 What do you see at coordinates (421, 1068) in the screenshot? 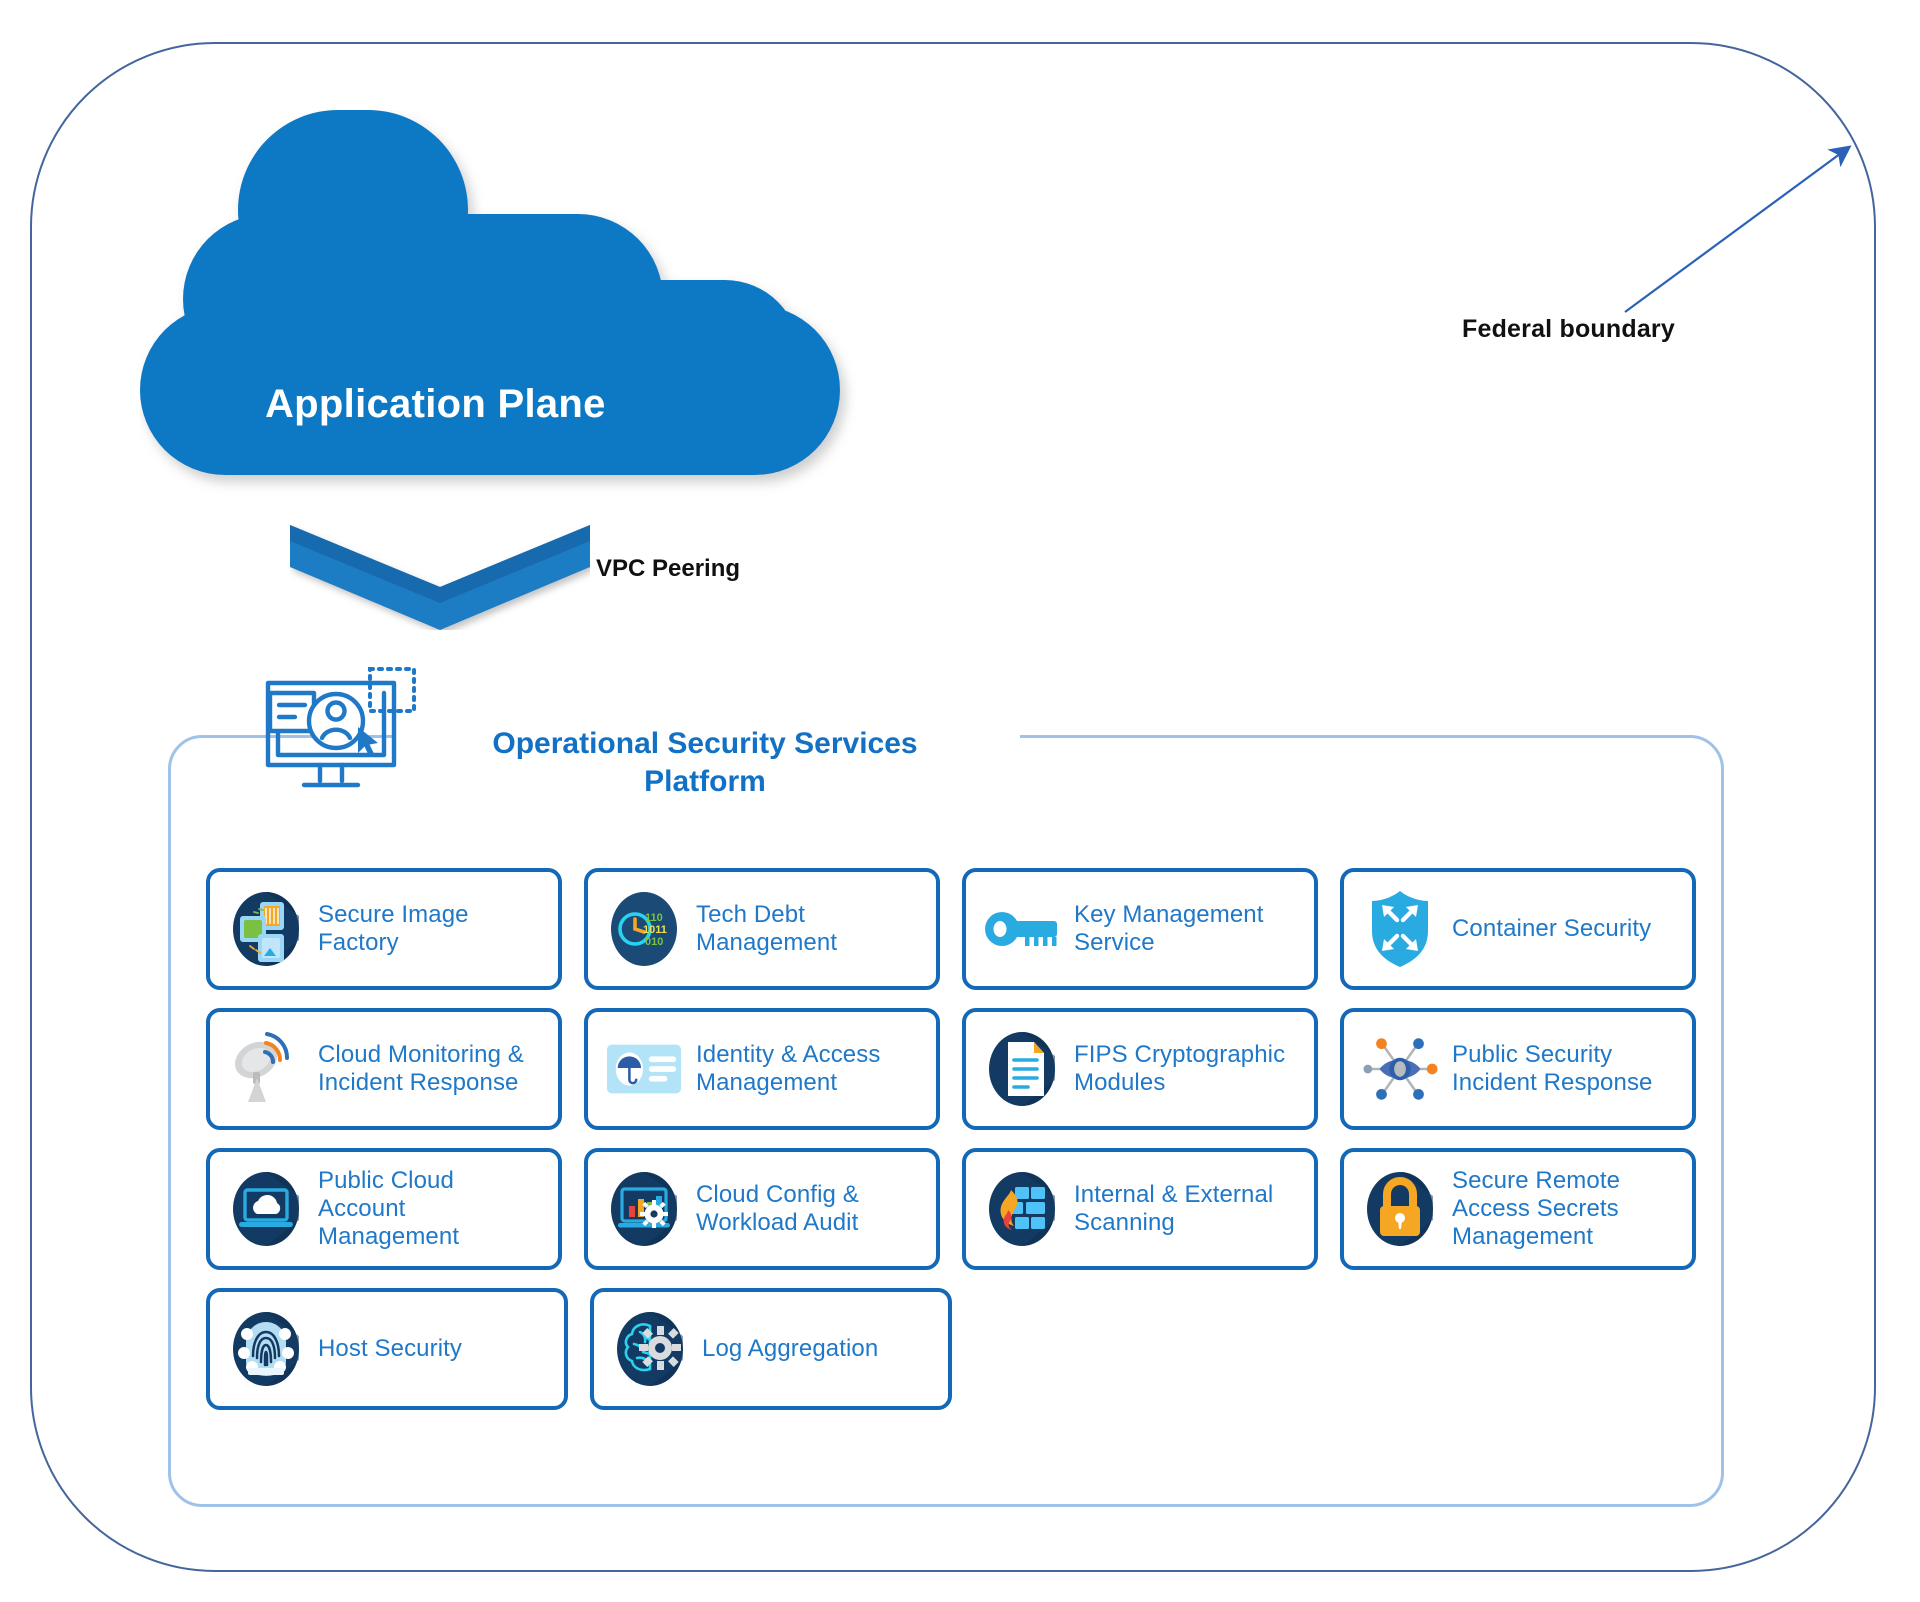
I see `service-label: Cloud Monitoring & Incident Response` at bounding box center [421, 1068].